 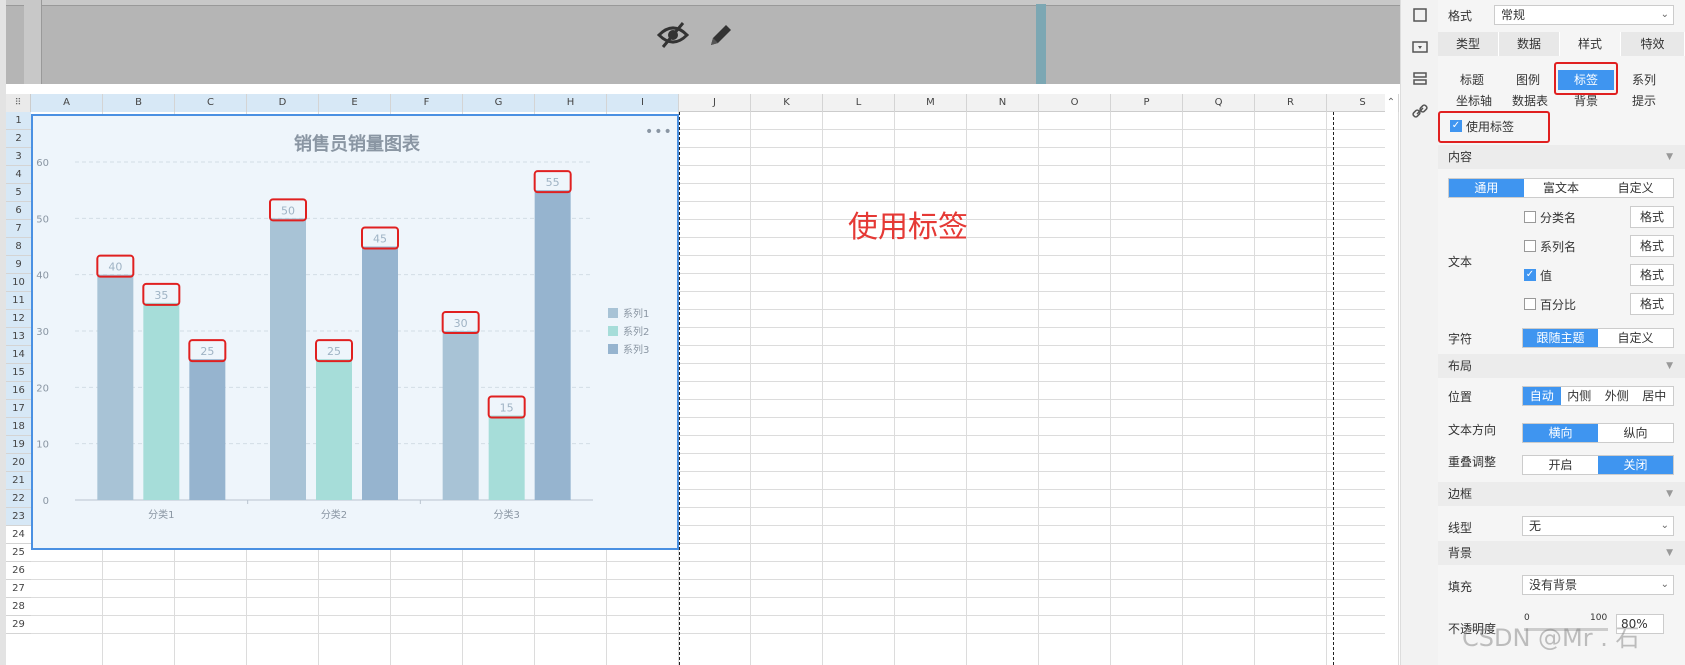 What do you see at coordinates (499, 103) in the screenshot?
I see `column-header: G` at bounding box center [499, 103].